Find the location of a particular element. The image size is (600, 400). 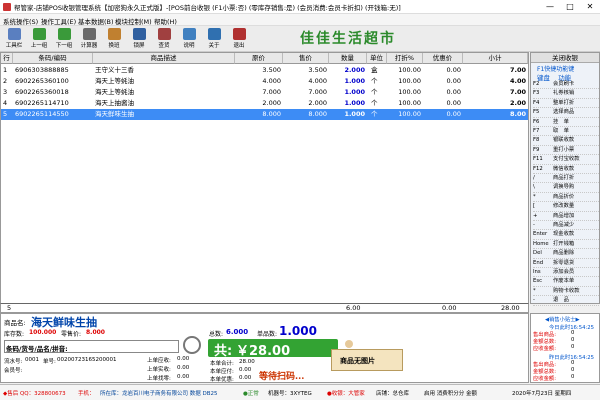

help-icon is located at coordinates (189, 34).